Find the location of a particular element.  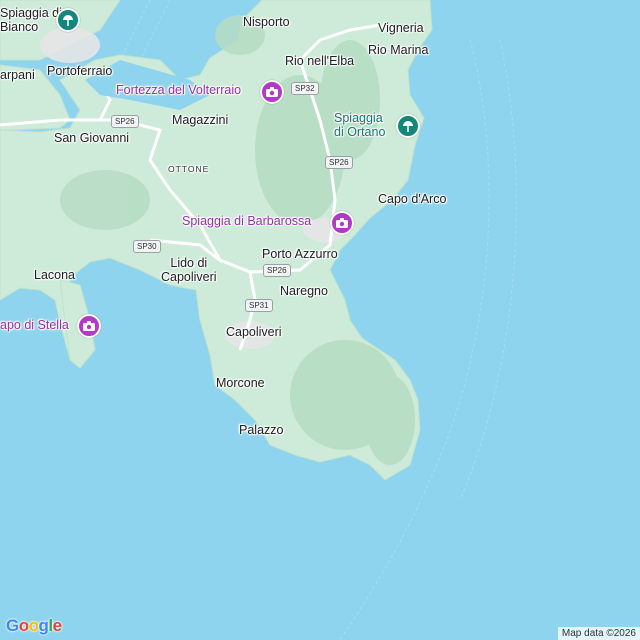

google-logo: Google is located at coordinates (34, 626).